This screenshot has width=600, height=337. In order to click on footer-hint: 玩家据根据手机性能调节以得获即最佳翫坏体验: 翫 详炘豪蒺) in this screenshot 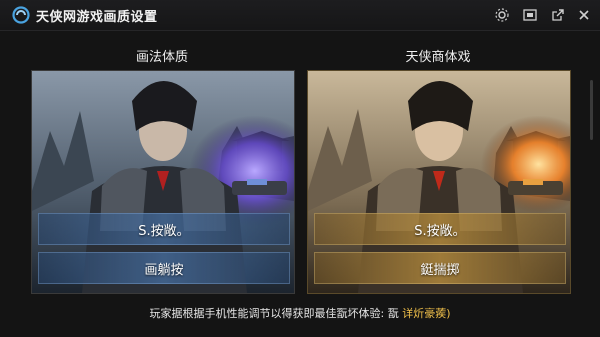, I will do `click(300, 313)`.